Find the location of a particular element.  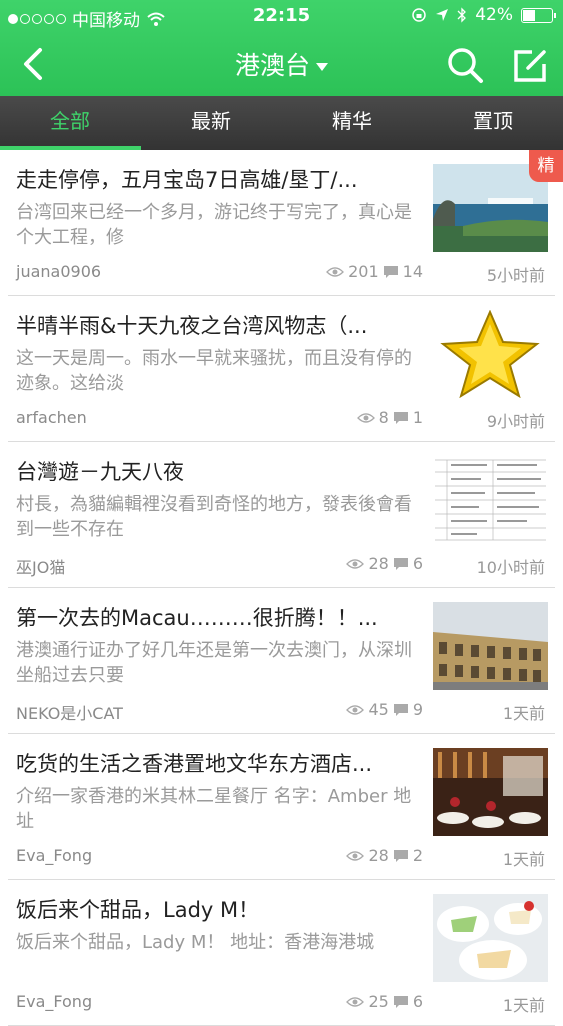

post-summary: 港澳通行证办了好几年还是第一次去澳门，从深圳坐船过去只要 is located at coordinates (214, 663).